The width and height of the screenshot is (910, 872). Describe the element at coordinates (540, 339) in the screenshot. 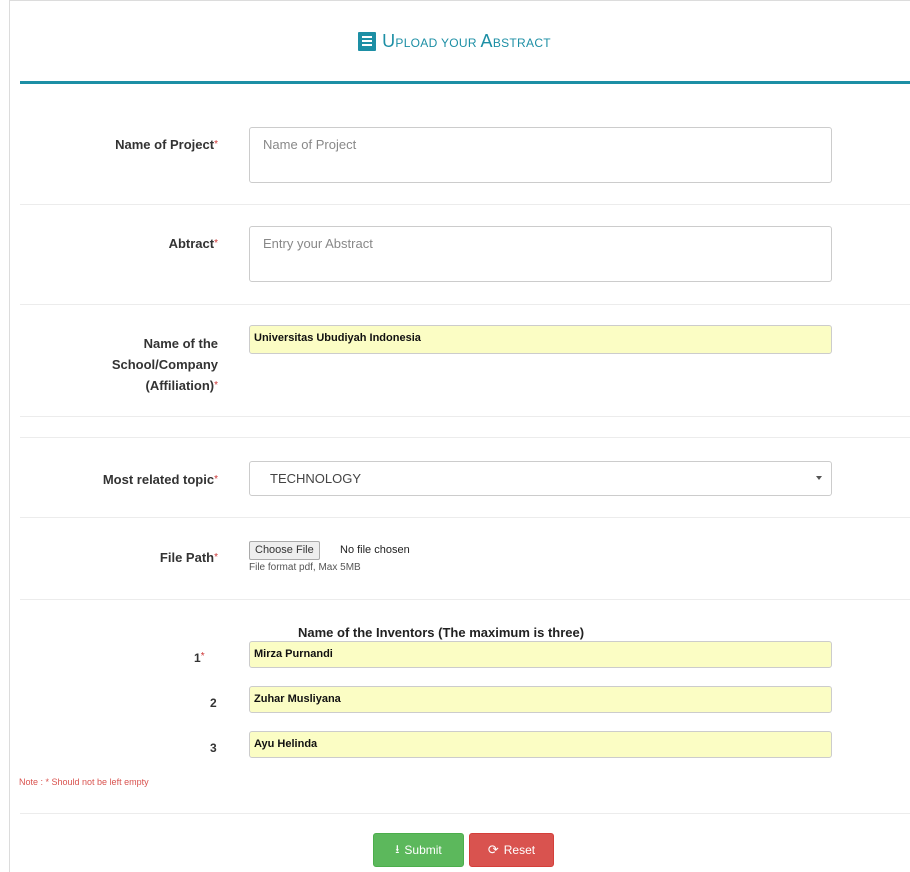

I see `school-input: Universitas Ubudiyah Indonesia` at that location.